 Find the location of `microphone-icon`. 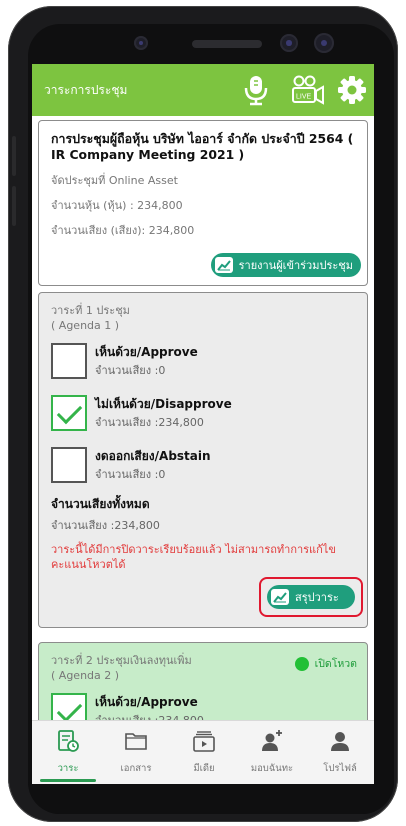

microphone-icon is located at coordinates (256, 92).